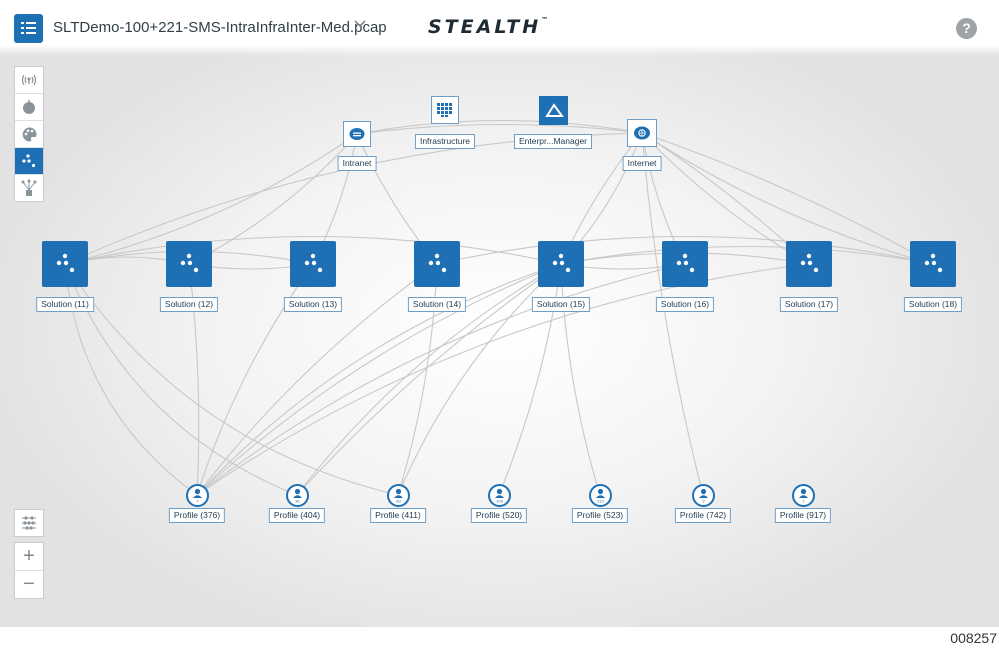  What do you see at coordinates (189, 304) in the screenshot?
I see `solution-label: Solution (12)` at bounding box center [189, 304].